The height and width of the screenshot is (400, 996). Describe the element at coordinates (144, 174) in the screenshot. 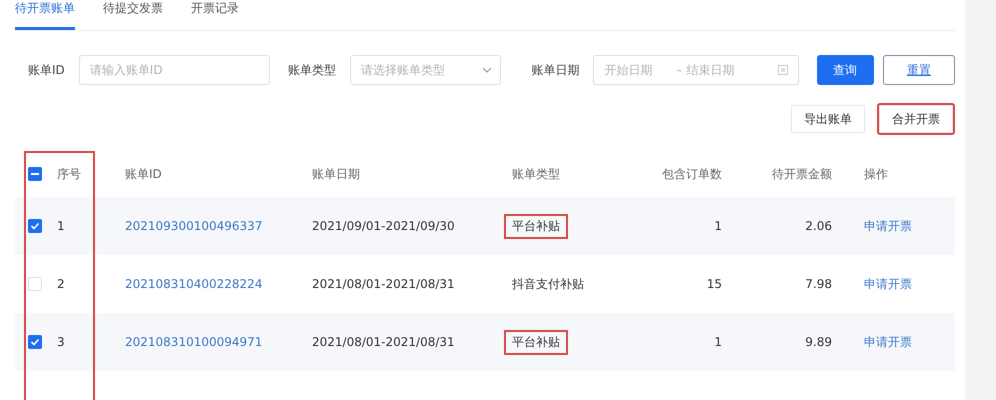

I see `column-header: 账单ID` at that location.